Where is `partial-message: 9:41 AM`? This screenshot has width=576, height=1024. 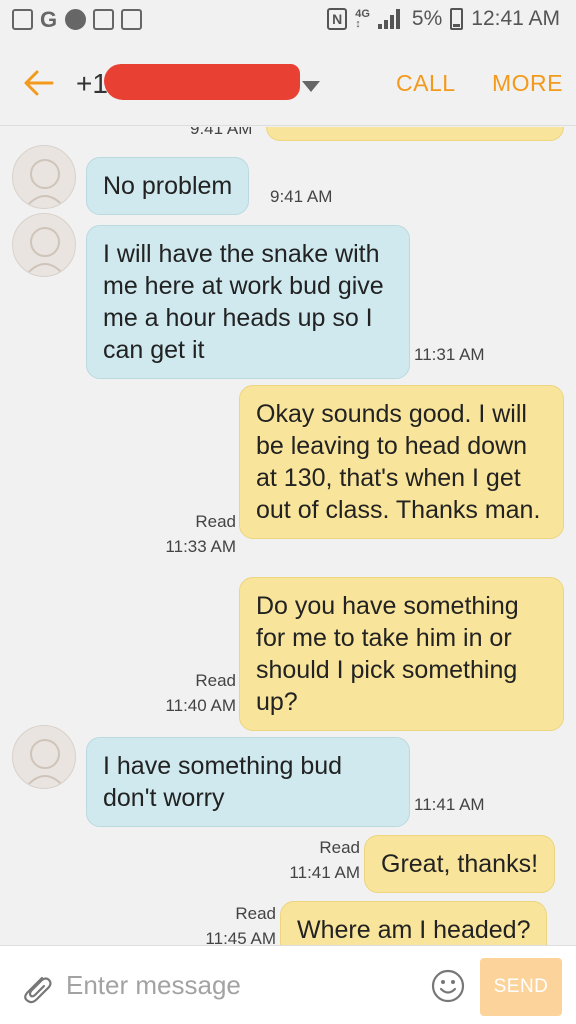
partial-message: 9:41 AM is located at coordinates (288, 137).